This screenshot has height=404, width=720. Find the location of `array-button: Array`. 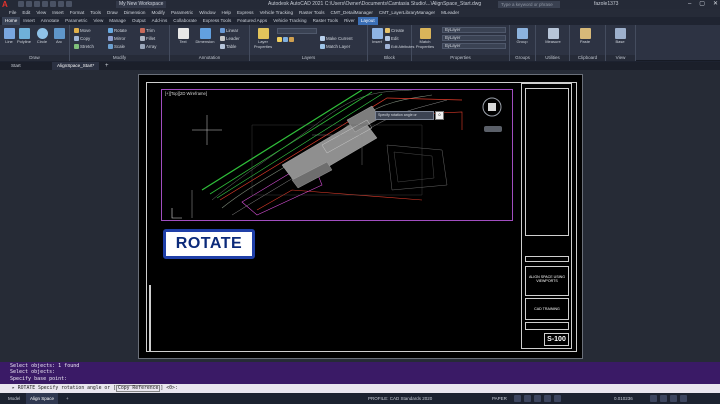

array-button: Array is located at coordinates (148, 47).